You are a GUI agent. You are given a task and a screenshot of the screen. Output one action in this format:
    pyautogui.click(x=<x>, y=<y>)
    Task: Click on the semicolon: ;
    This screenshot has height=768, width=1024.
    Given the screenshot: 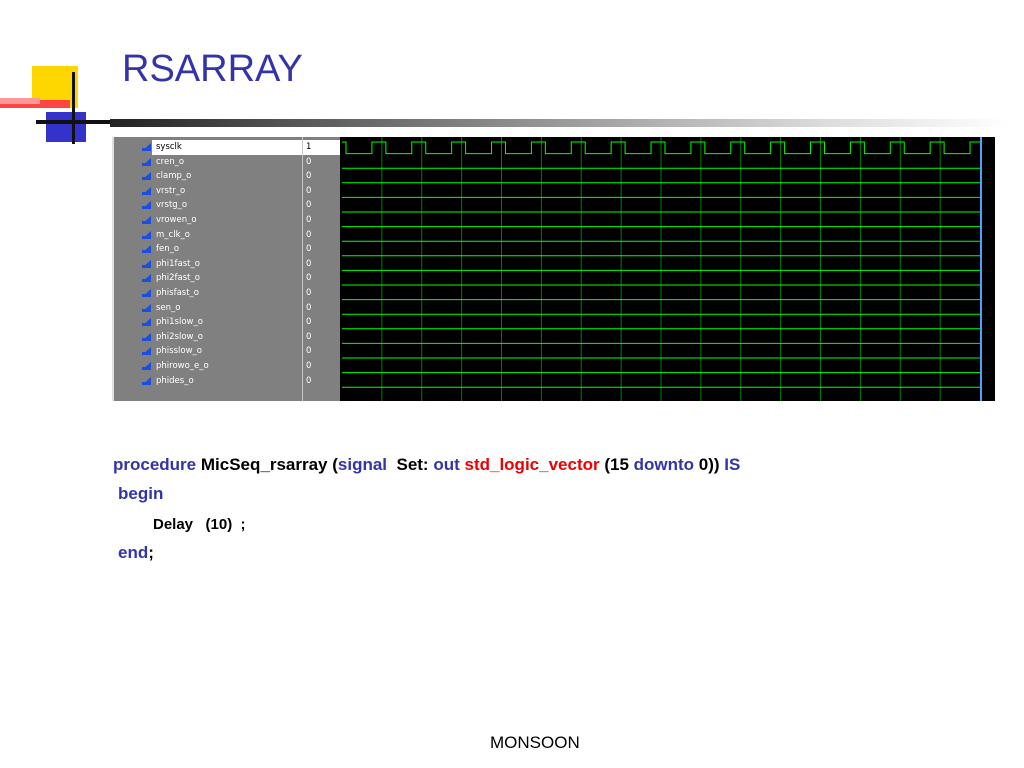 What is the action you would take?
    pyautogui.click(x=151, y=552)
    